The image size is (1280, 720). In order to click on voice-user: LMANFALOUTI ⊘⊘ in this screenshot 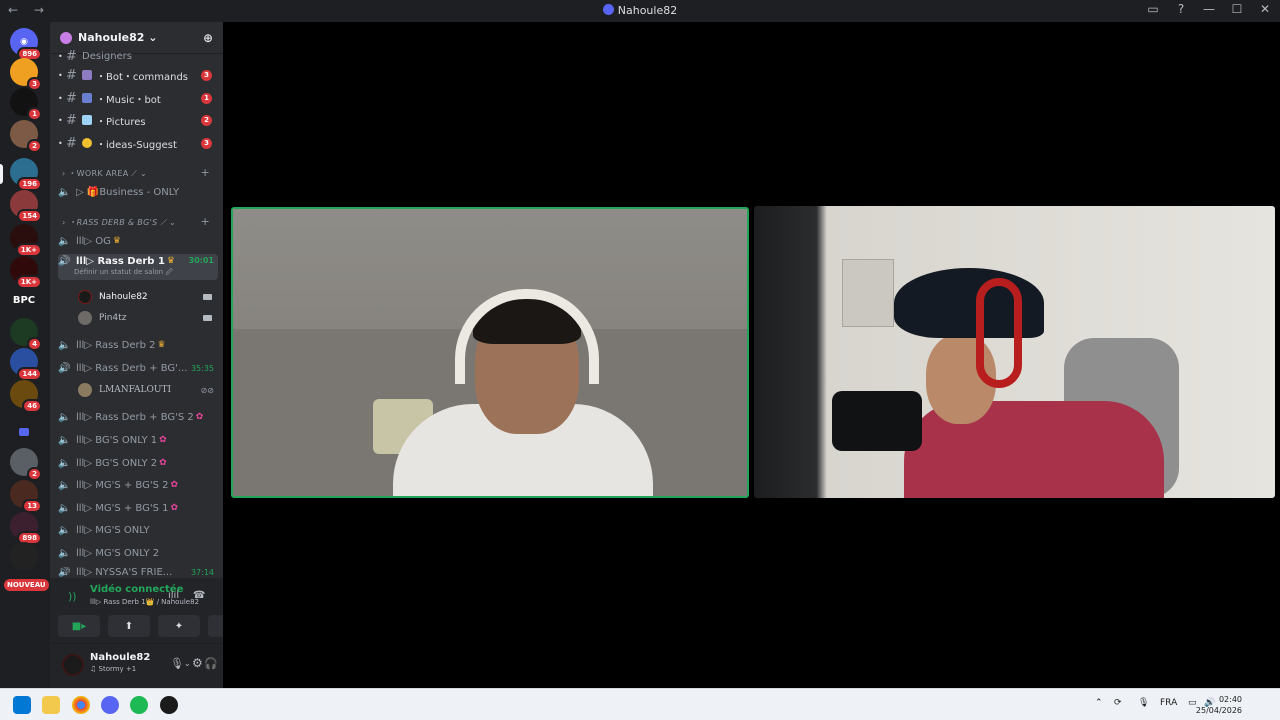, I will do `click(148, 390)`.